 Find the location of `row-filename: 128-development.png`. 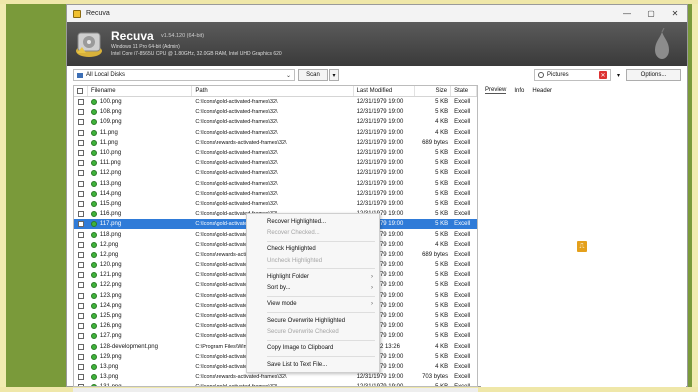

row-filename: 128-development.png is located at coordinates (140, 347).